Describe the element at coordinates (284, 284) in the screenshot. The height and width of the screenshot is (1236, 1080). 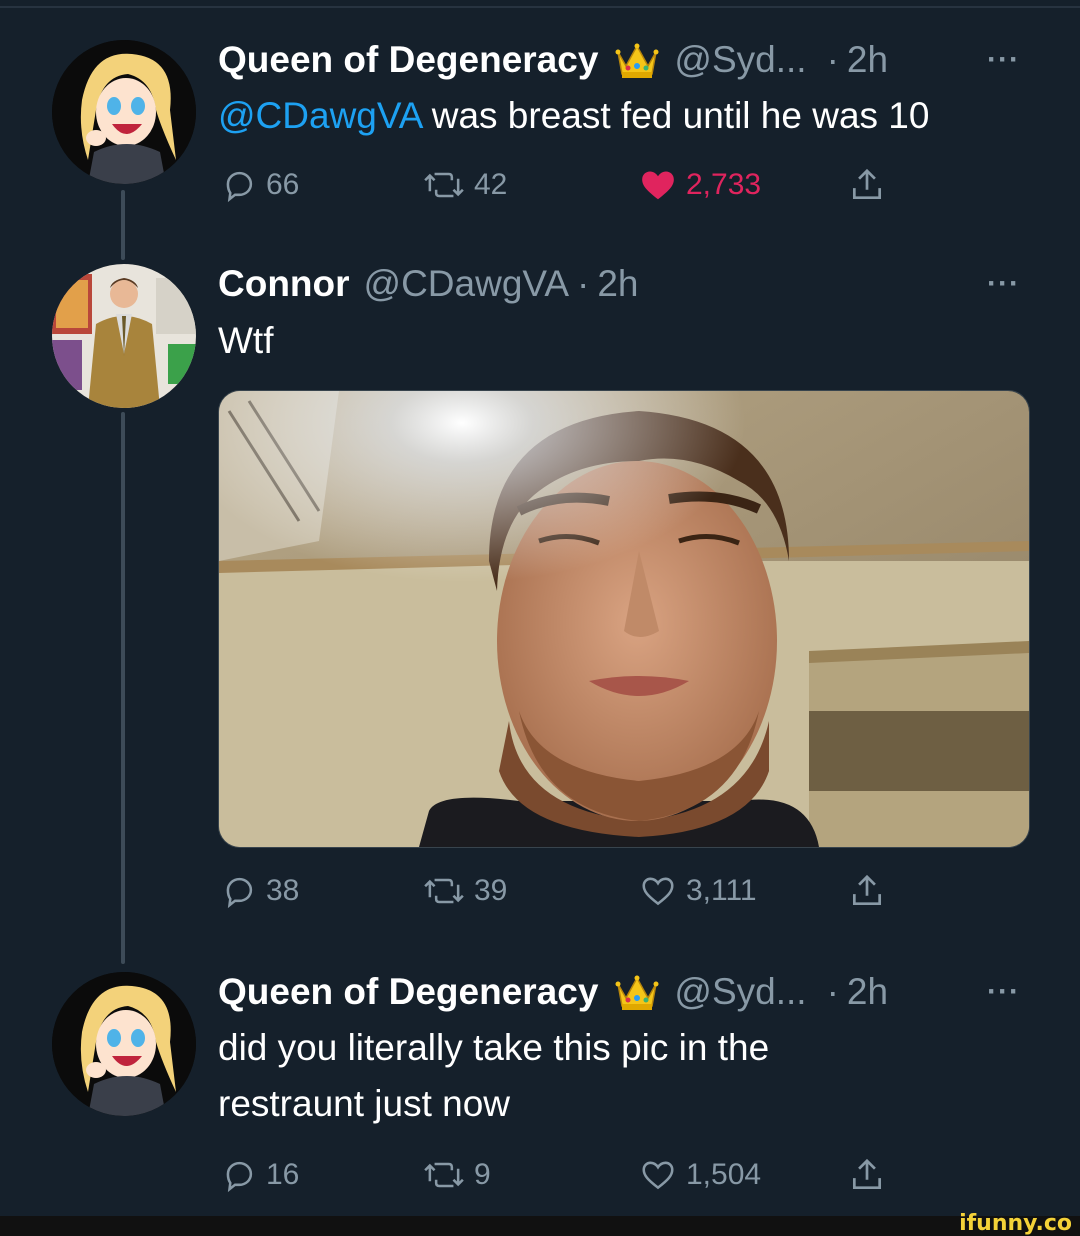
I see `display-name: Connor` at that location.